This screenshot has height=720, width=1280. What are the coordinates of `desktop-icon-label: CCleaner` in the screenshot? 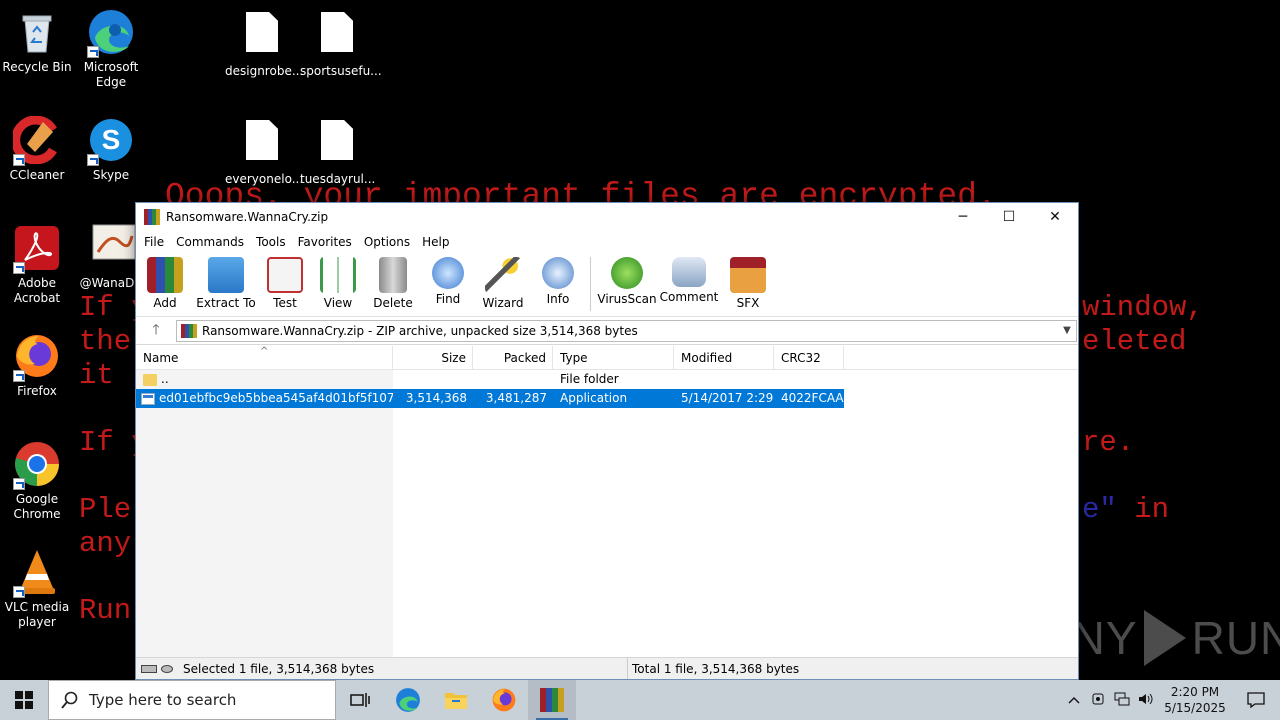 It's located at (37, 175).